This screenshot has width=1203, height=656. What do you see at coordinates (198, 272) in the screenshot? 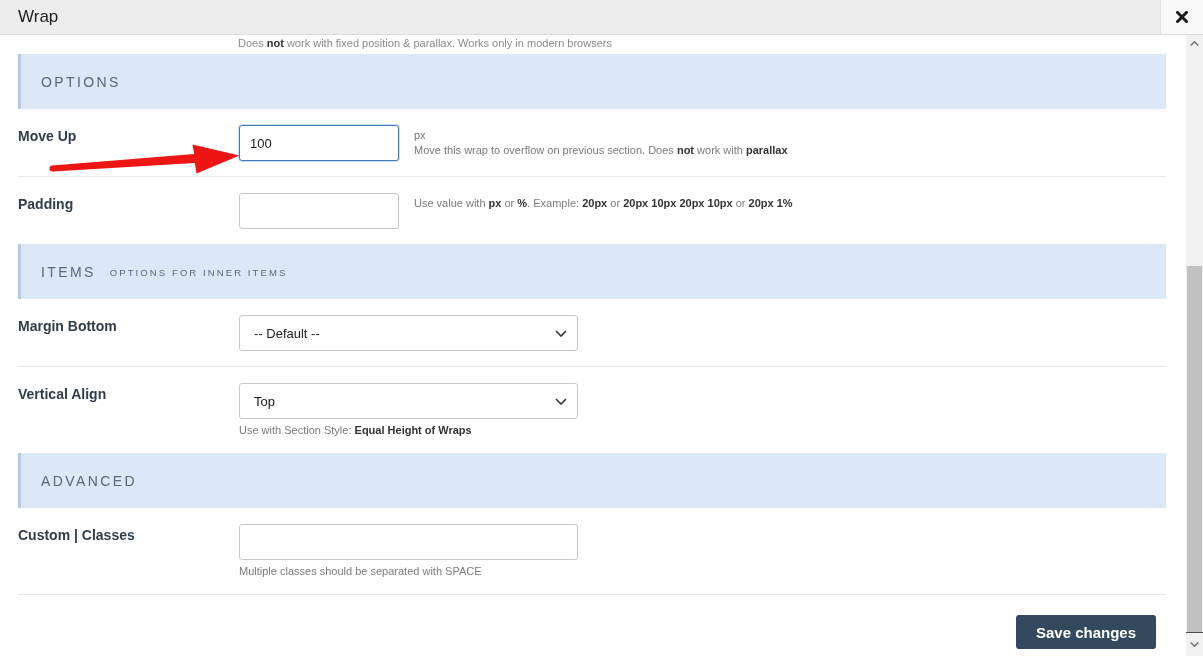
I see `section-subtitle: OPTIONS FOR INNER ITEMS` at bounding box center [198, 272].